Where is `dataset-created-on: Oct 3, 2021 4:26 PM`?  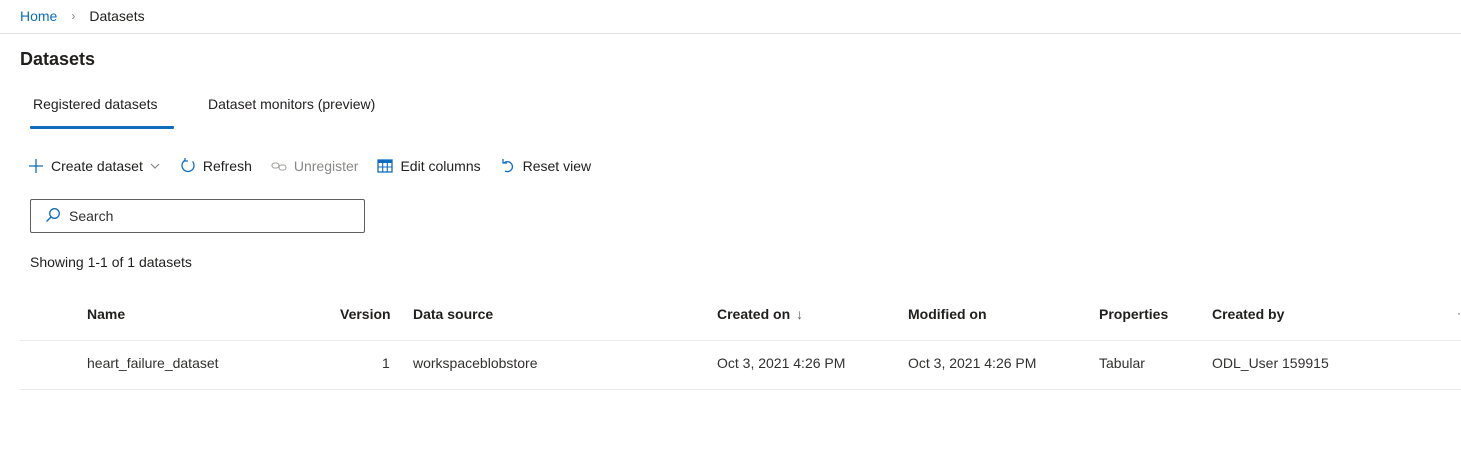
dataset-created-on: Oct 3, 2021 4:26 PM is located at coordinates (781, 363).